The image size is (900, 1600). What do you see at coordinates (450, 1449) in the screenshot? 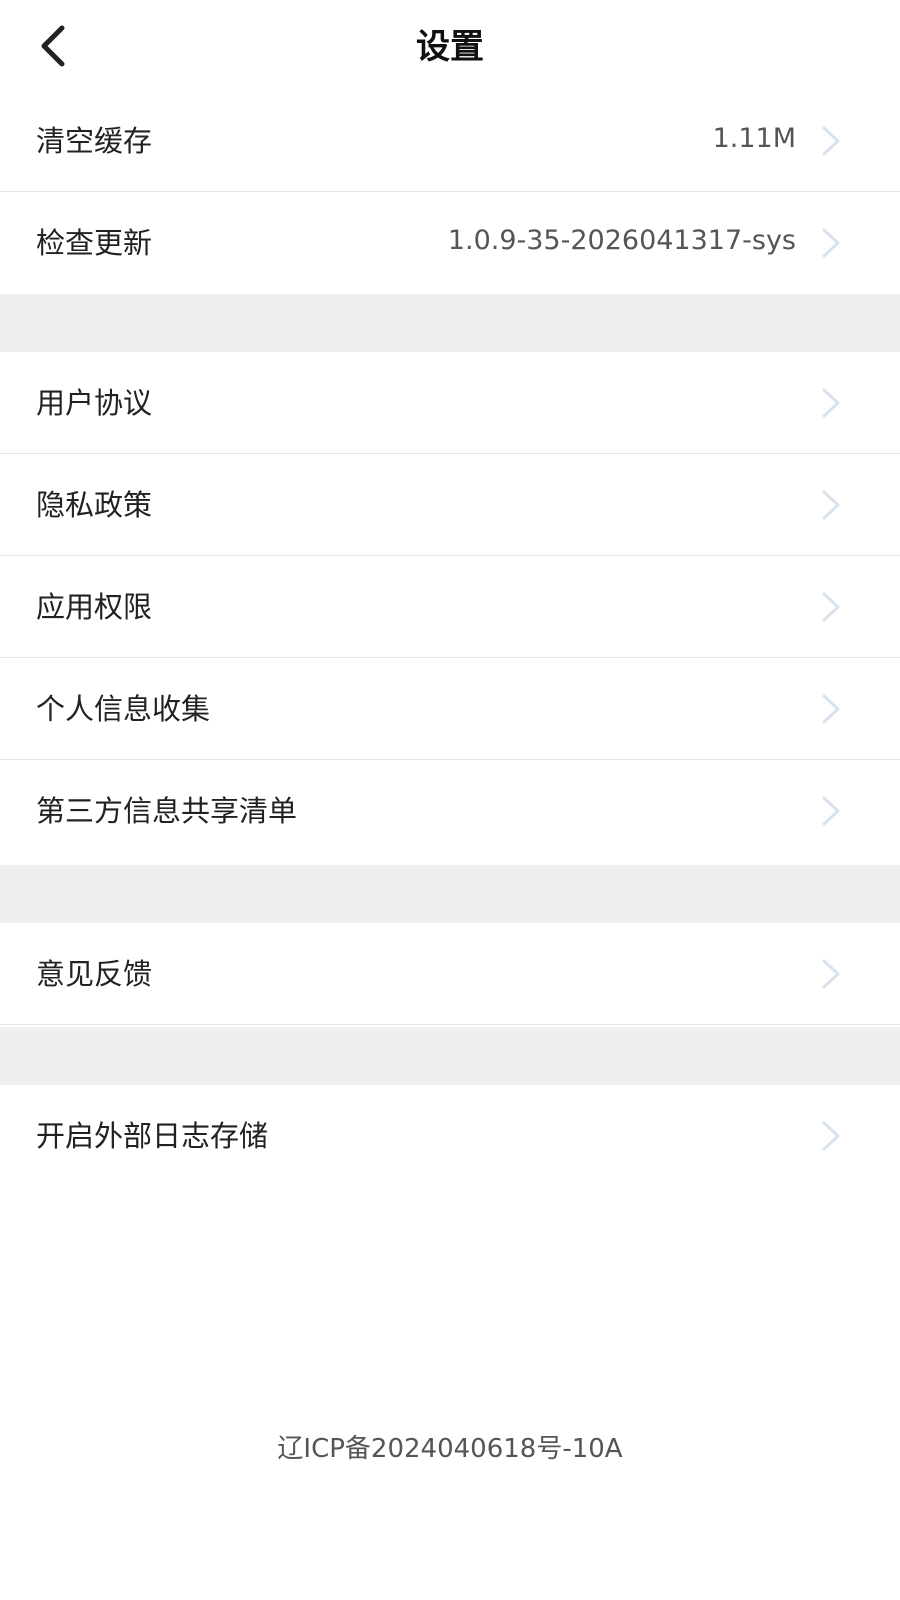
I see `icp-license-text: 辽ICP备2024040618号-10A` at bounding box center [450, 1449].